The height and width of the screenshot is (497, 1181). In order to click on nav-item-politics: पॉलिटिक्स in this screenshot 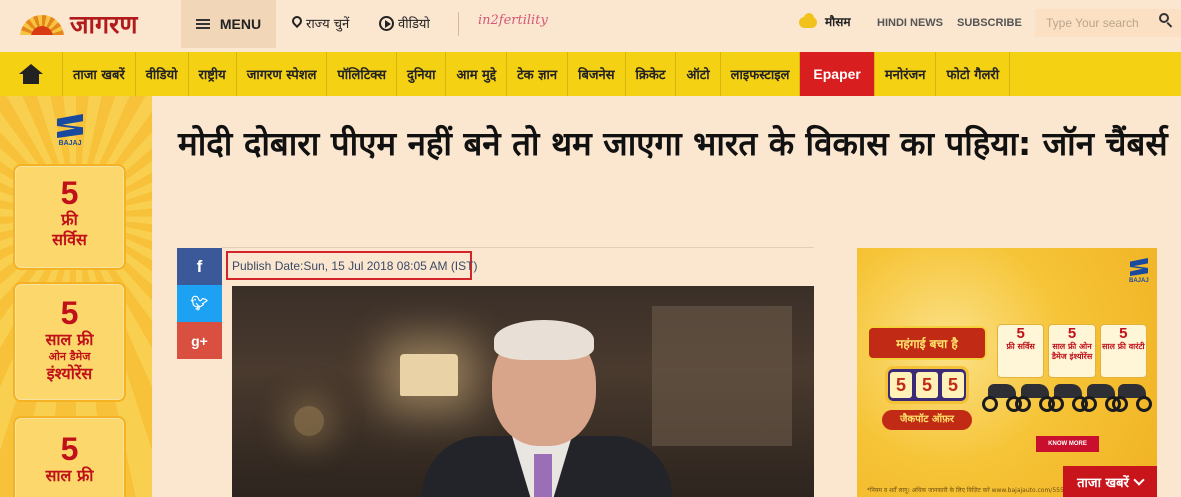, I will do `click(362, 74)`.